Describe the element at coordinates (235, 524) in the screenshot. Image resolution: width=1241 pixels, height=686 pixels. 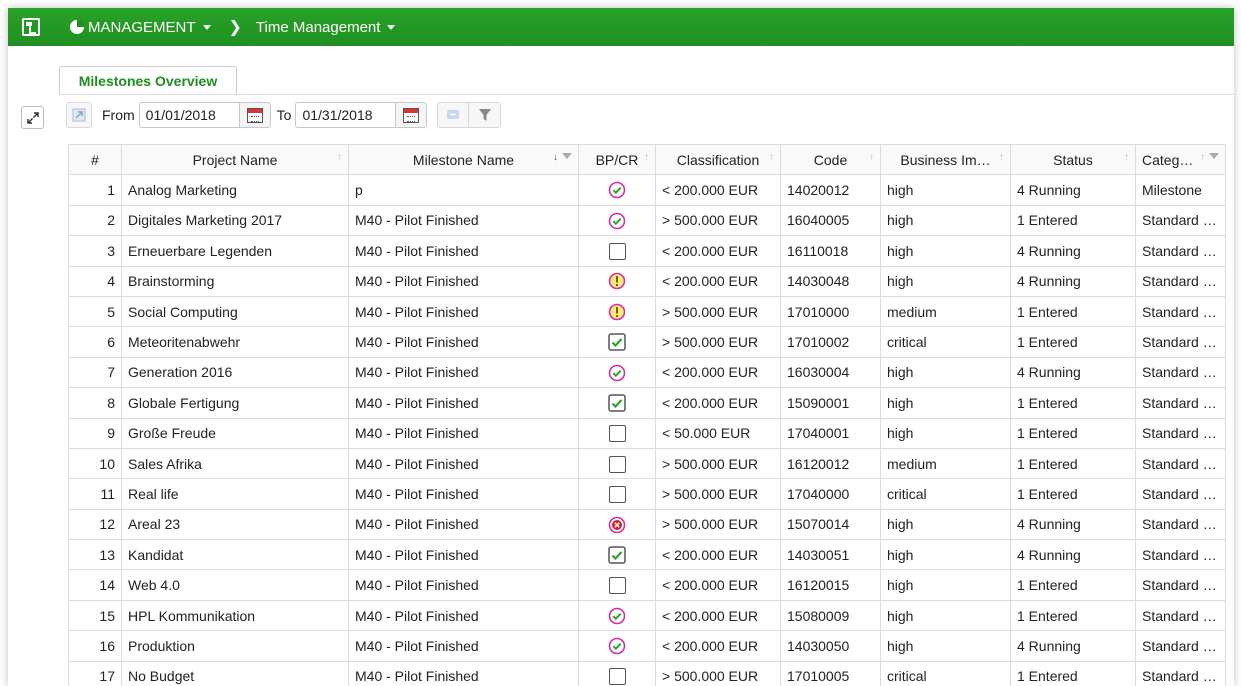
I see `project-name-cell: Areal 23` at that location.